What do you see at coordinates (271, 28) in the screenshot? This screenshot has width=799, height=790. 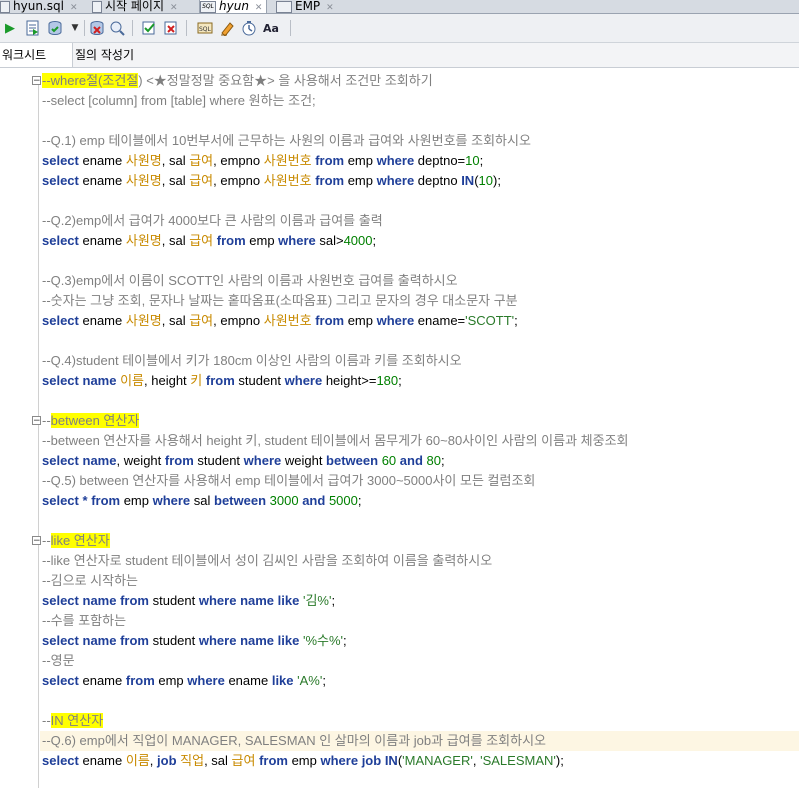 I see `format-icon: Aa` at bounding box center [271, 28].